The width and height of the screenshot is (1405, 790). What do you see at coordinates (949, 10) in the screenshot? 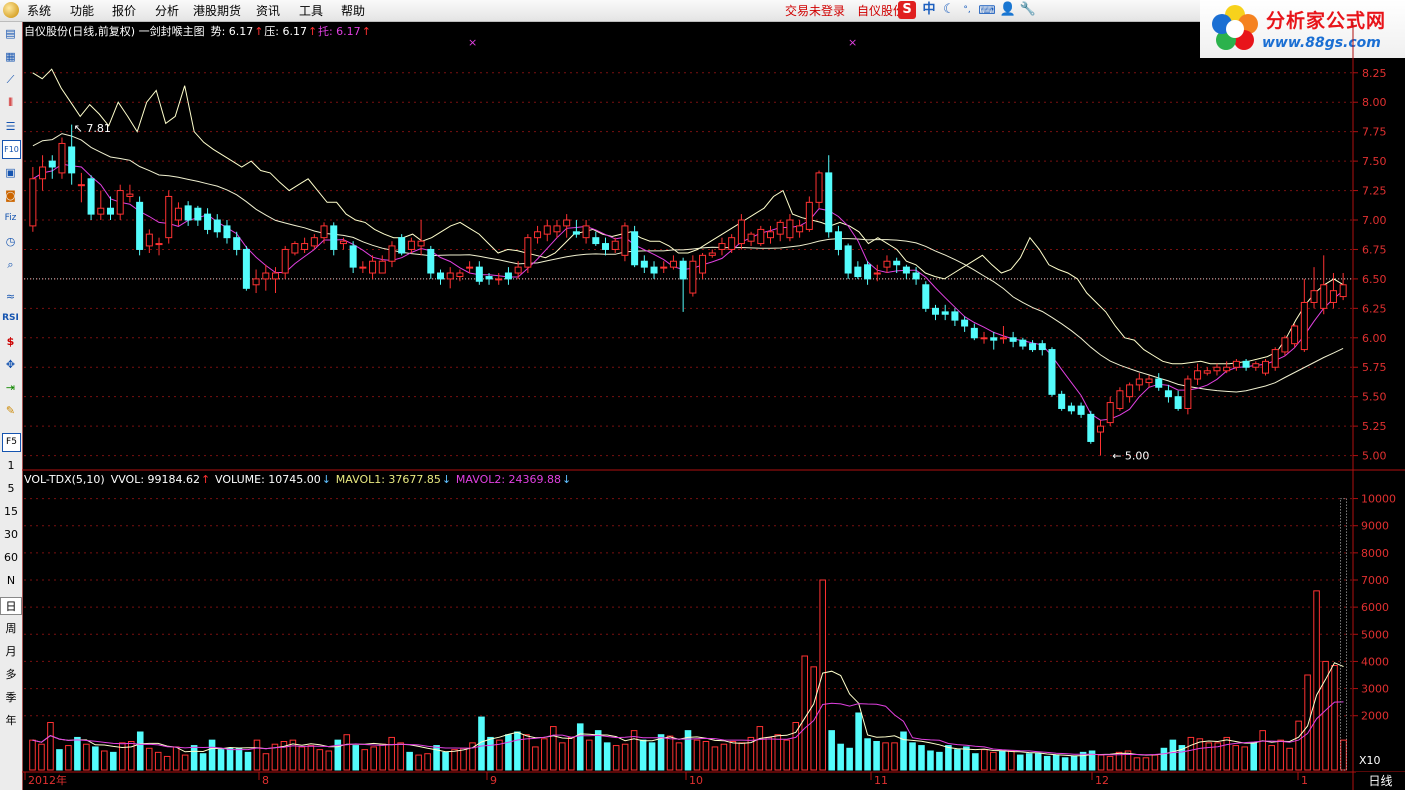
I see `moon-icon: ☾` at bounding box center [949, 10].